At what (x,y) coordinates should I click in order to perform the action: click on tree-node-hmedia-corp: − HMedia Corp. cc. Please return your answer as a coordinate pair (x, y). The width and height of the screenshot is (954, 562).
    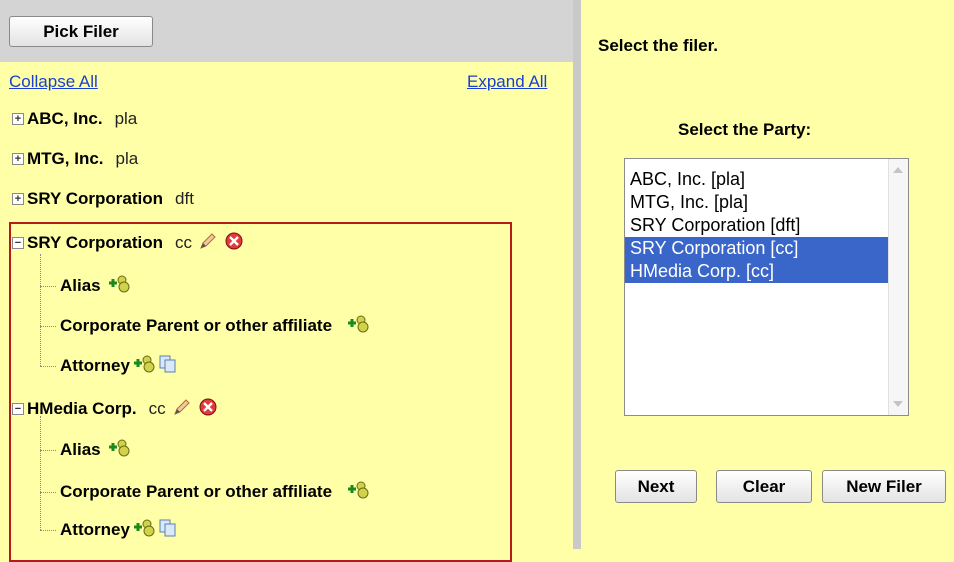
    Looking at the image, I should click on (115, 409).